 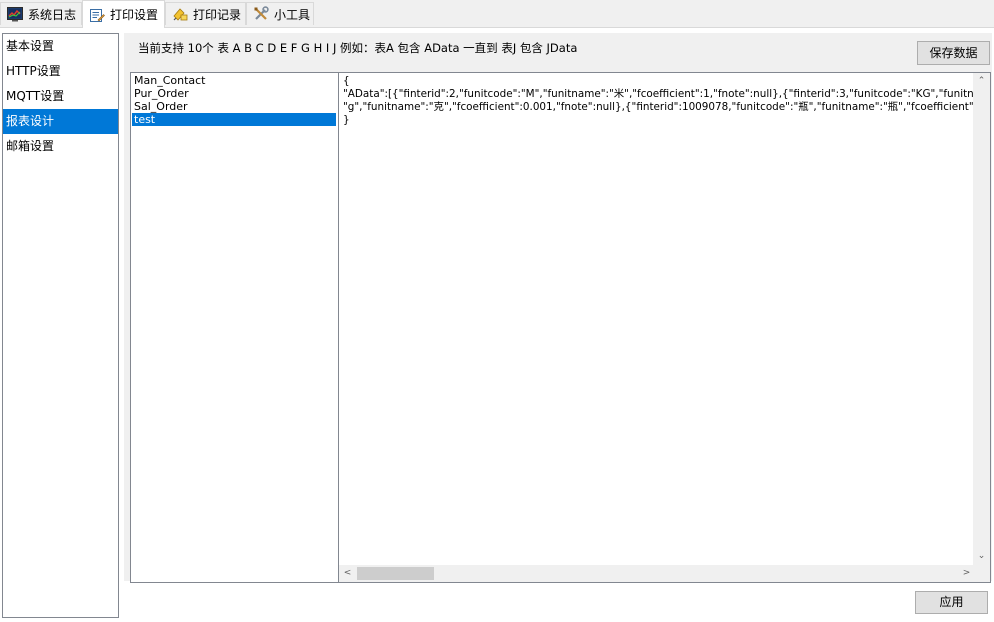 I want to click on nav-item-basic-settings: 基本设置, so click(x=60, y=46).